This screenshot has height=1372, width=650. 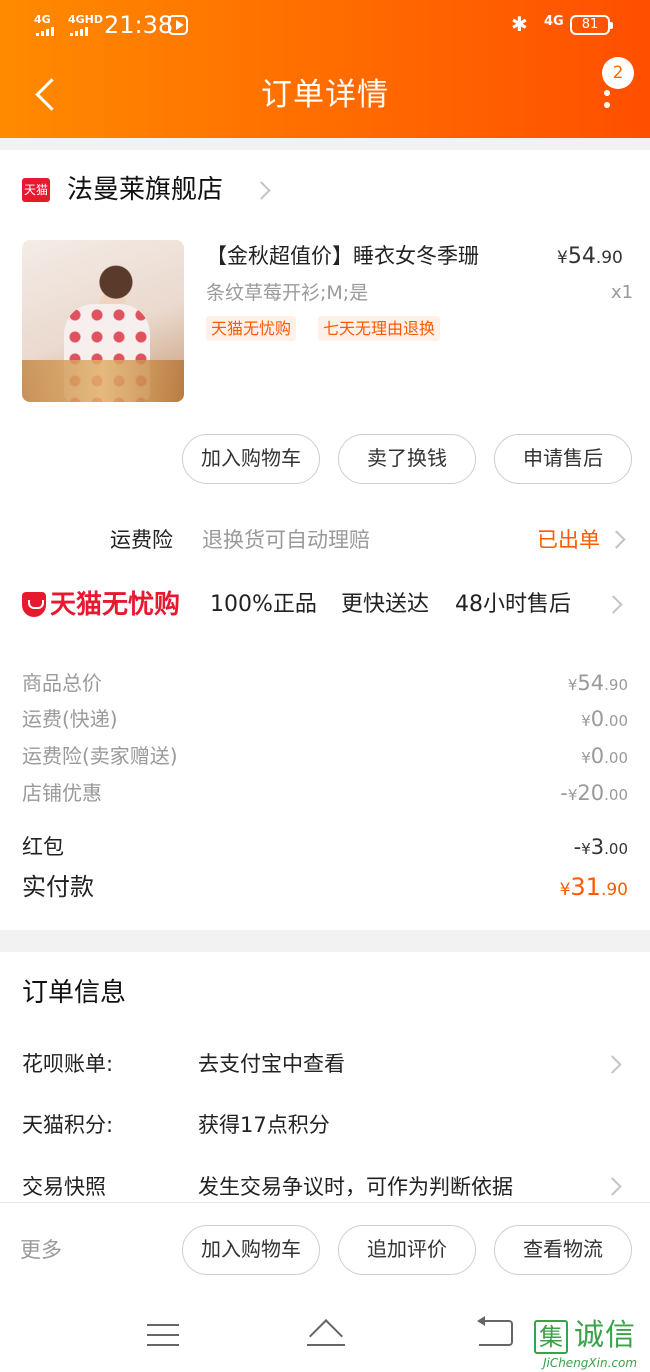 I want to click on paid-int: 31, so click(x=585, y=887).